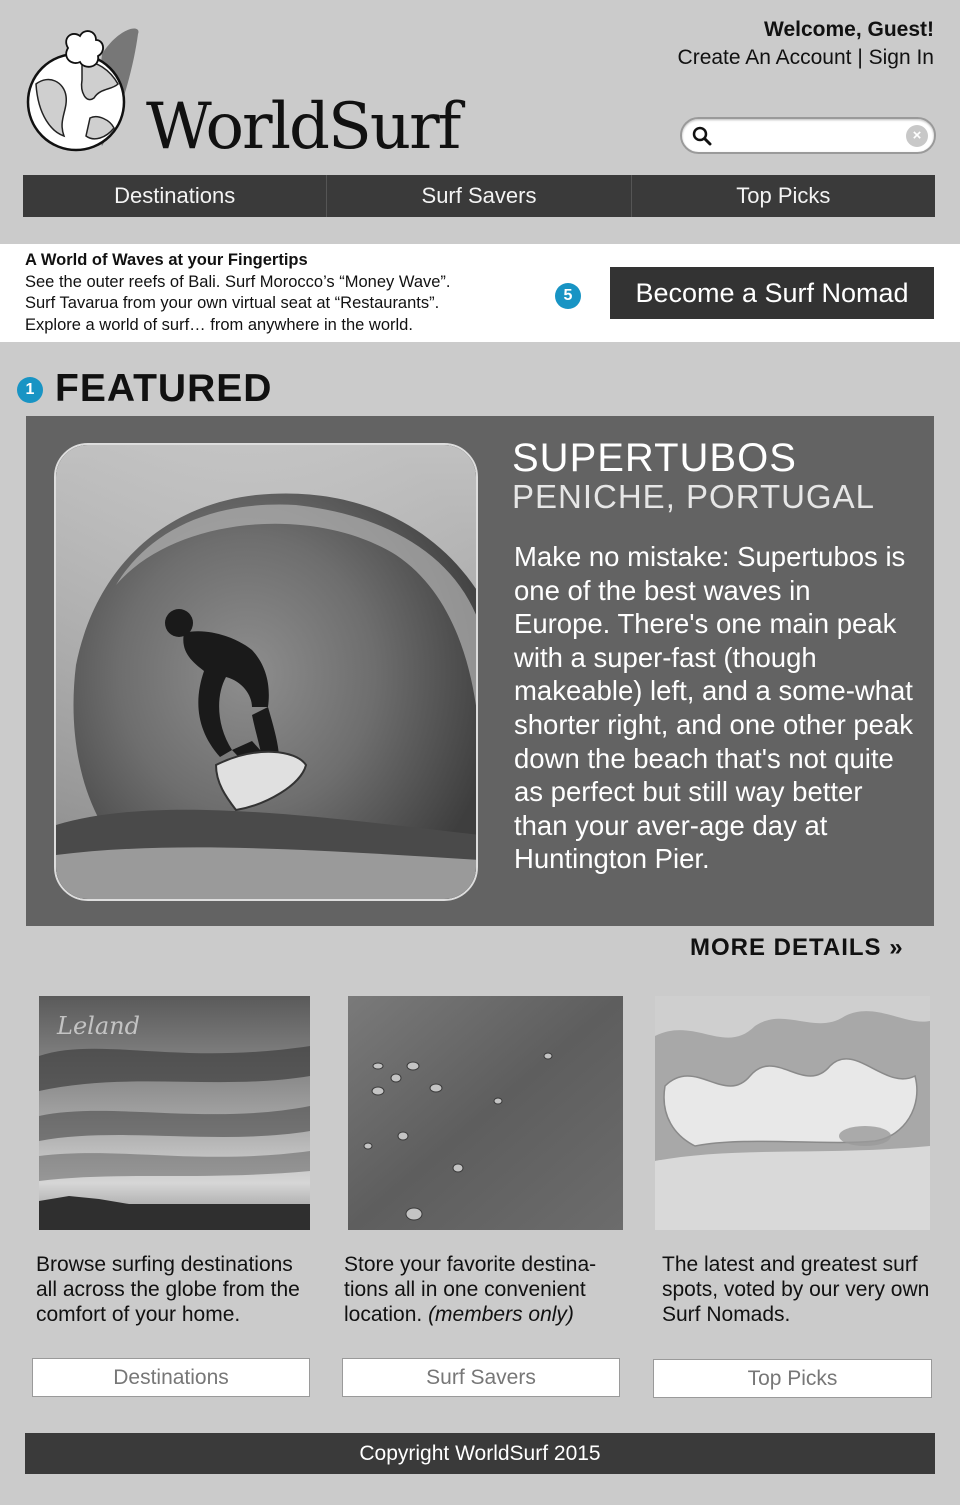 The image size is (960, 1505). Describe the element at coordinates (654, 458) in the screenshot. I see `featured-spot-name: SUPERTUBOS` at that location.